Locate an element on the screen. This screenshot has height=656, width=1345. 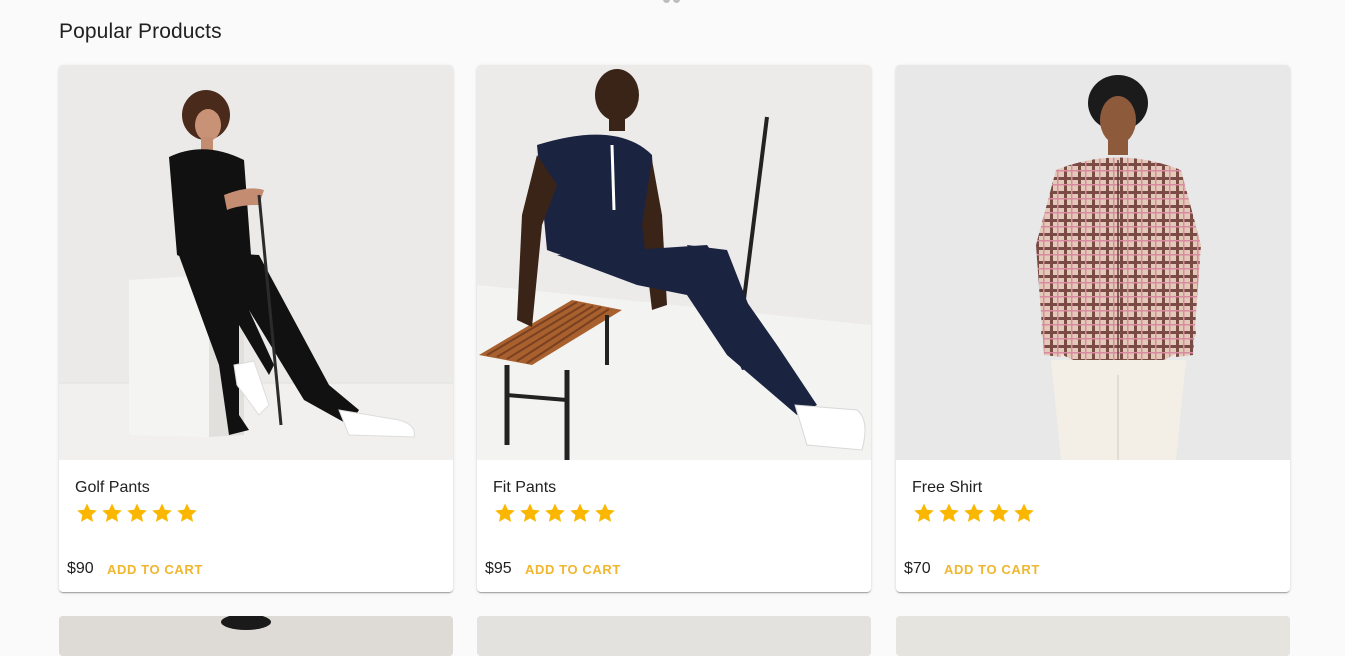
product-price: $90 is located at coordinates (80, 568).